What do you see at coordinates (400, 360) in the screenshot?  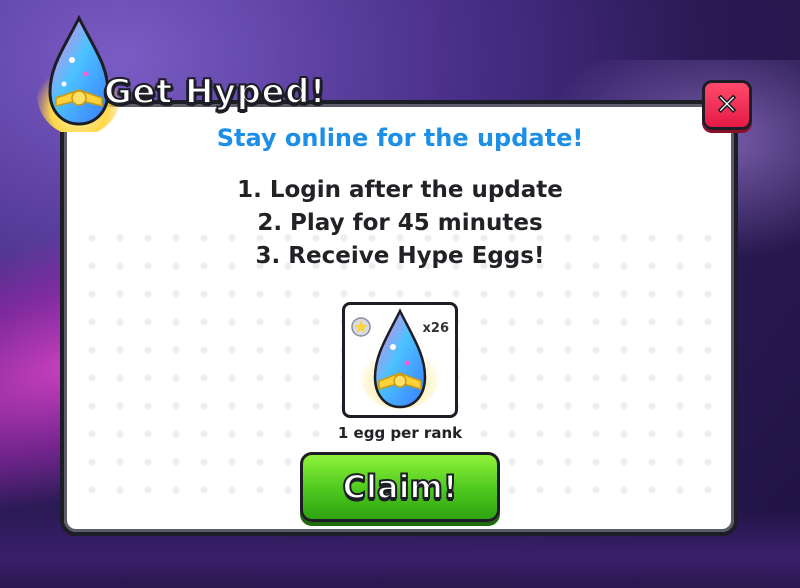 I see `reward-card: x26` at bounding box center [400, 360].